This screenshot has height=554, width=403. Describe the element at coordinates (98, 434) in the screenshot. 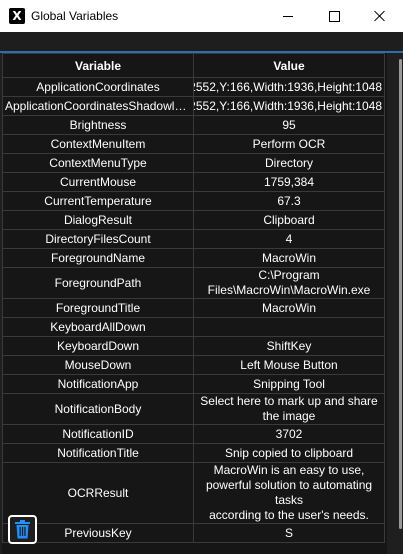

I see `variable-name-cell: NotificationID` at that location.